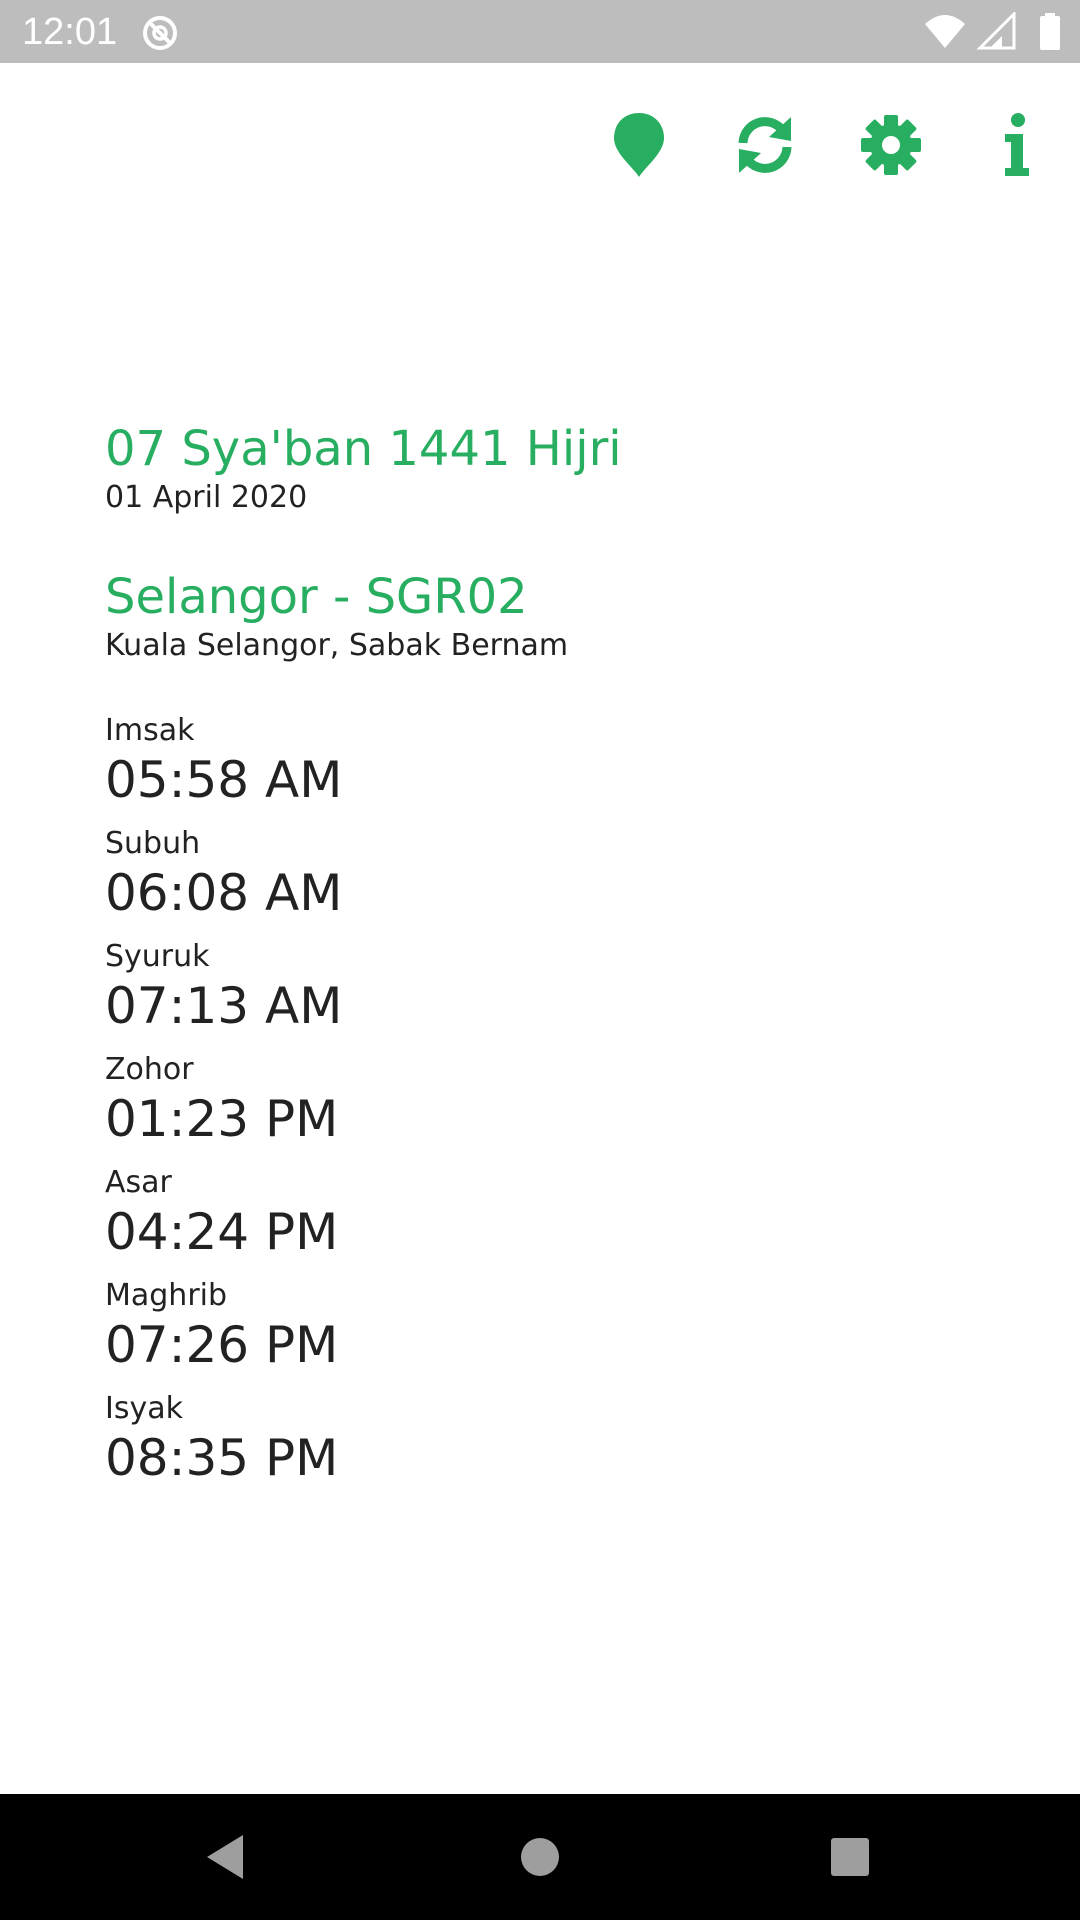 The image size is (1080, 1920). Describe the element at coordinates (224, 780) in the screenshot. I see `prayer-time: 05:58 AM` at that location.